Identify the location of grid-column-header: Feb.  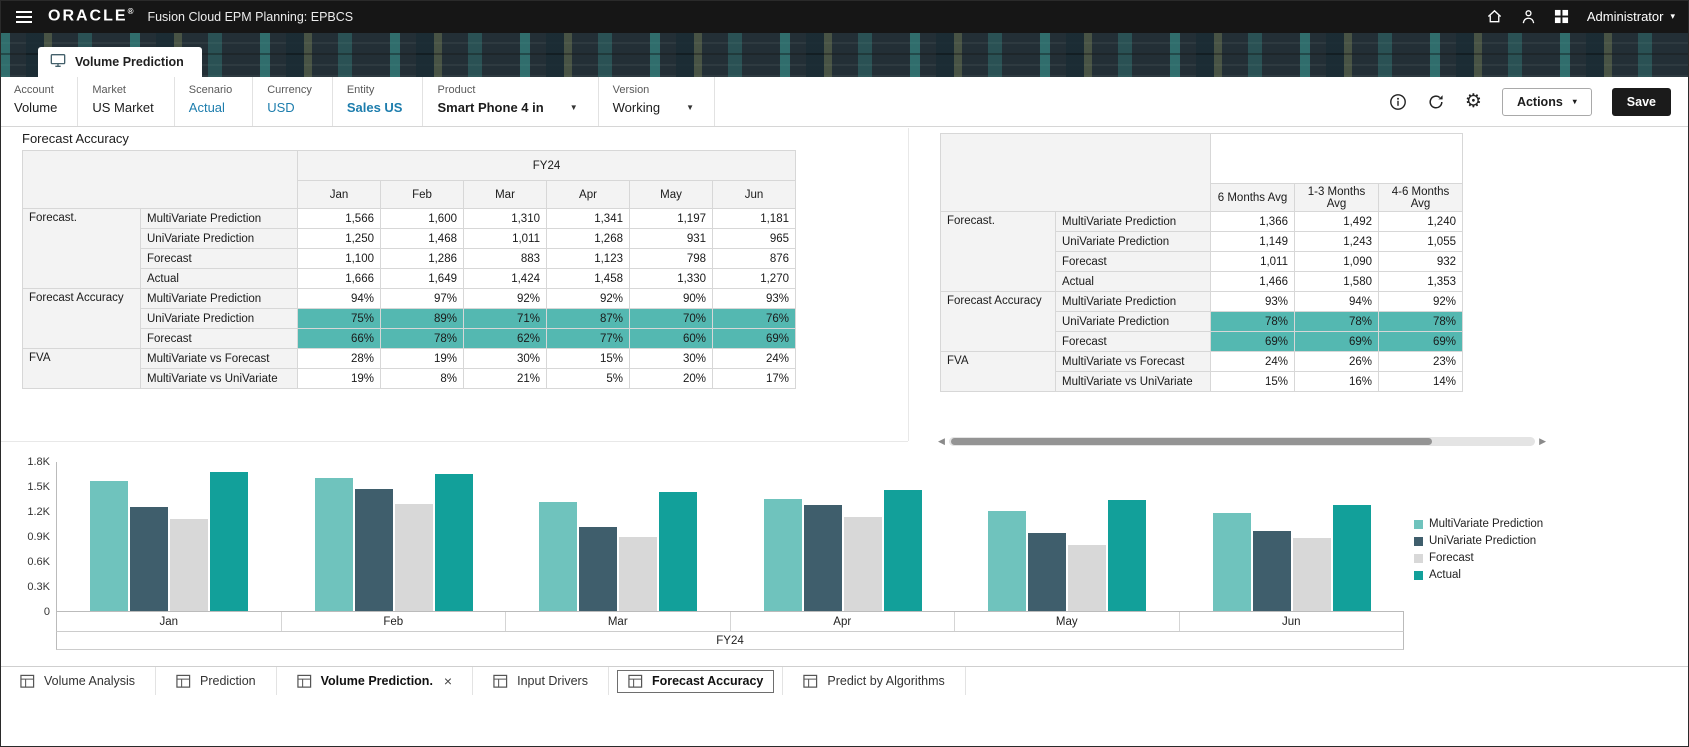
(422, 194).